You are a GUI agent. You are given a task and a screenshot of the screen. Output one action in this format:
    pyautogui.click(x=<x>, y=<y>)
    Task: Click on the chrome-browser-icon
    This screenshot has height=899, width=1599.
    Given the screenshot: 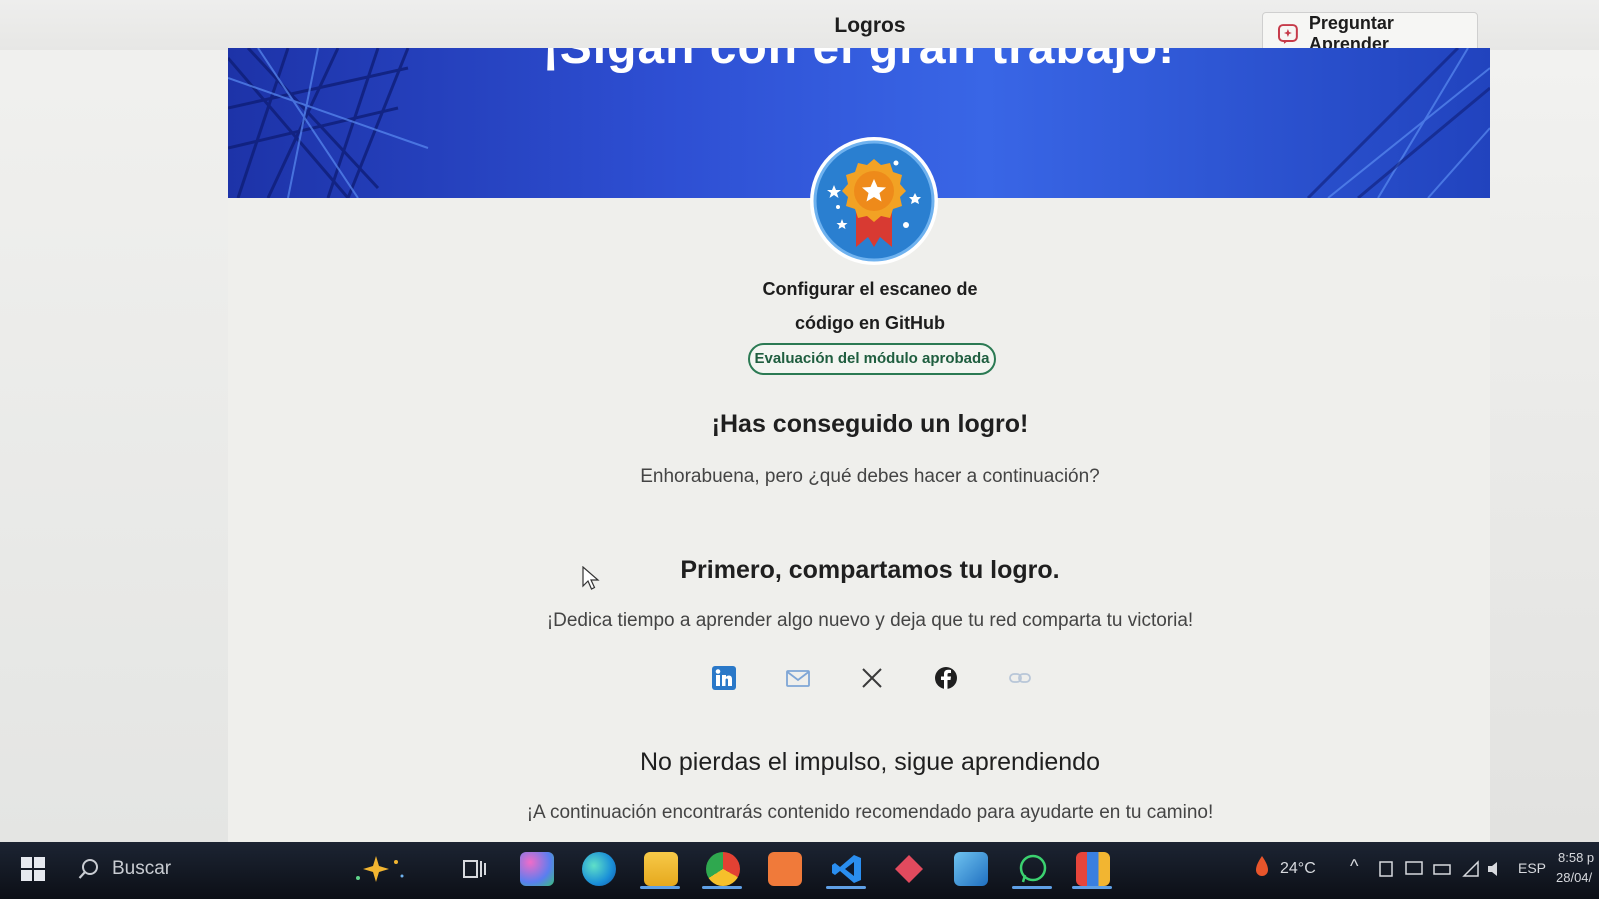 What is the action you would take?
    pyautogui.click(x=723, y=869)
    